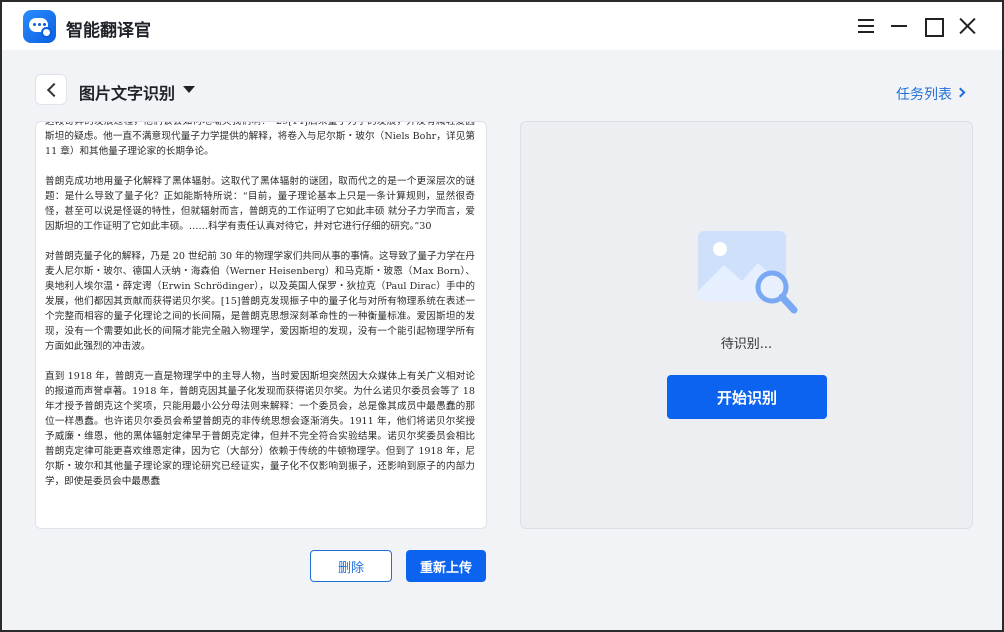  Describe the element at coordinates (967, 26) in the screenshot. I see `close-icon` at that location.